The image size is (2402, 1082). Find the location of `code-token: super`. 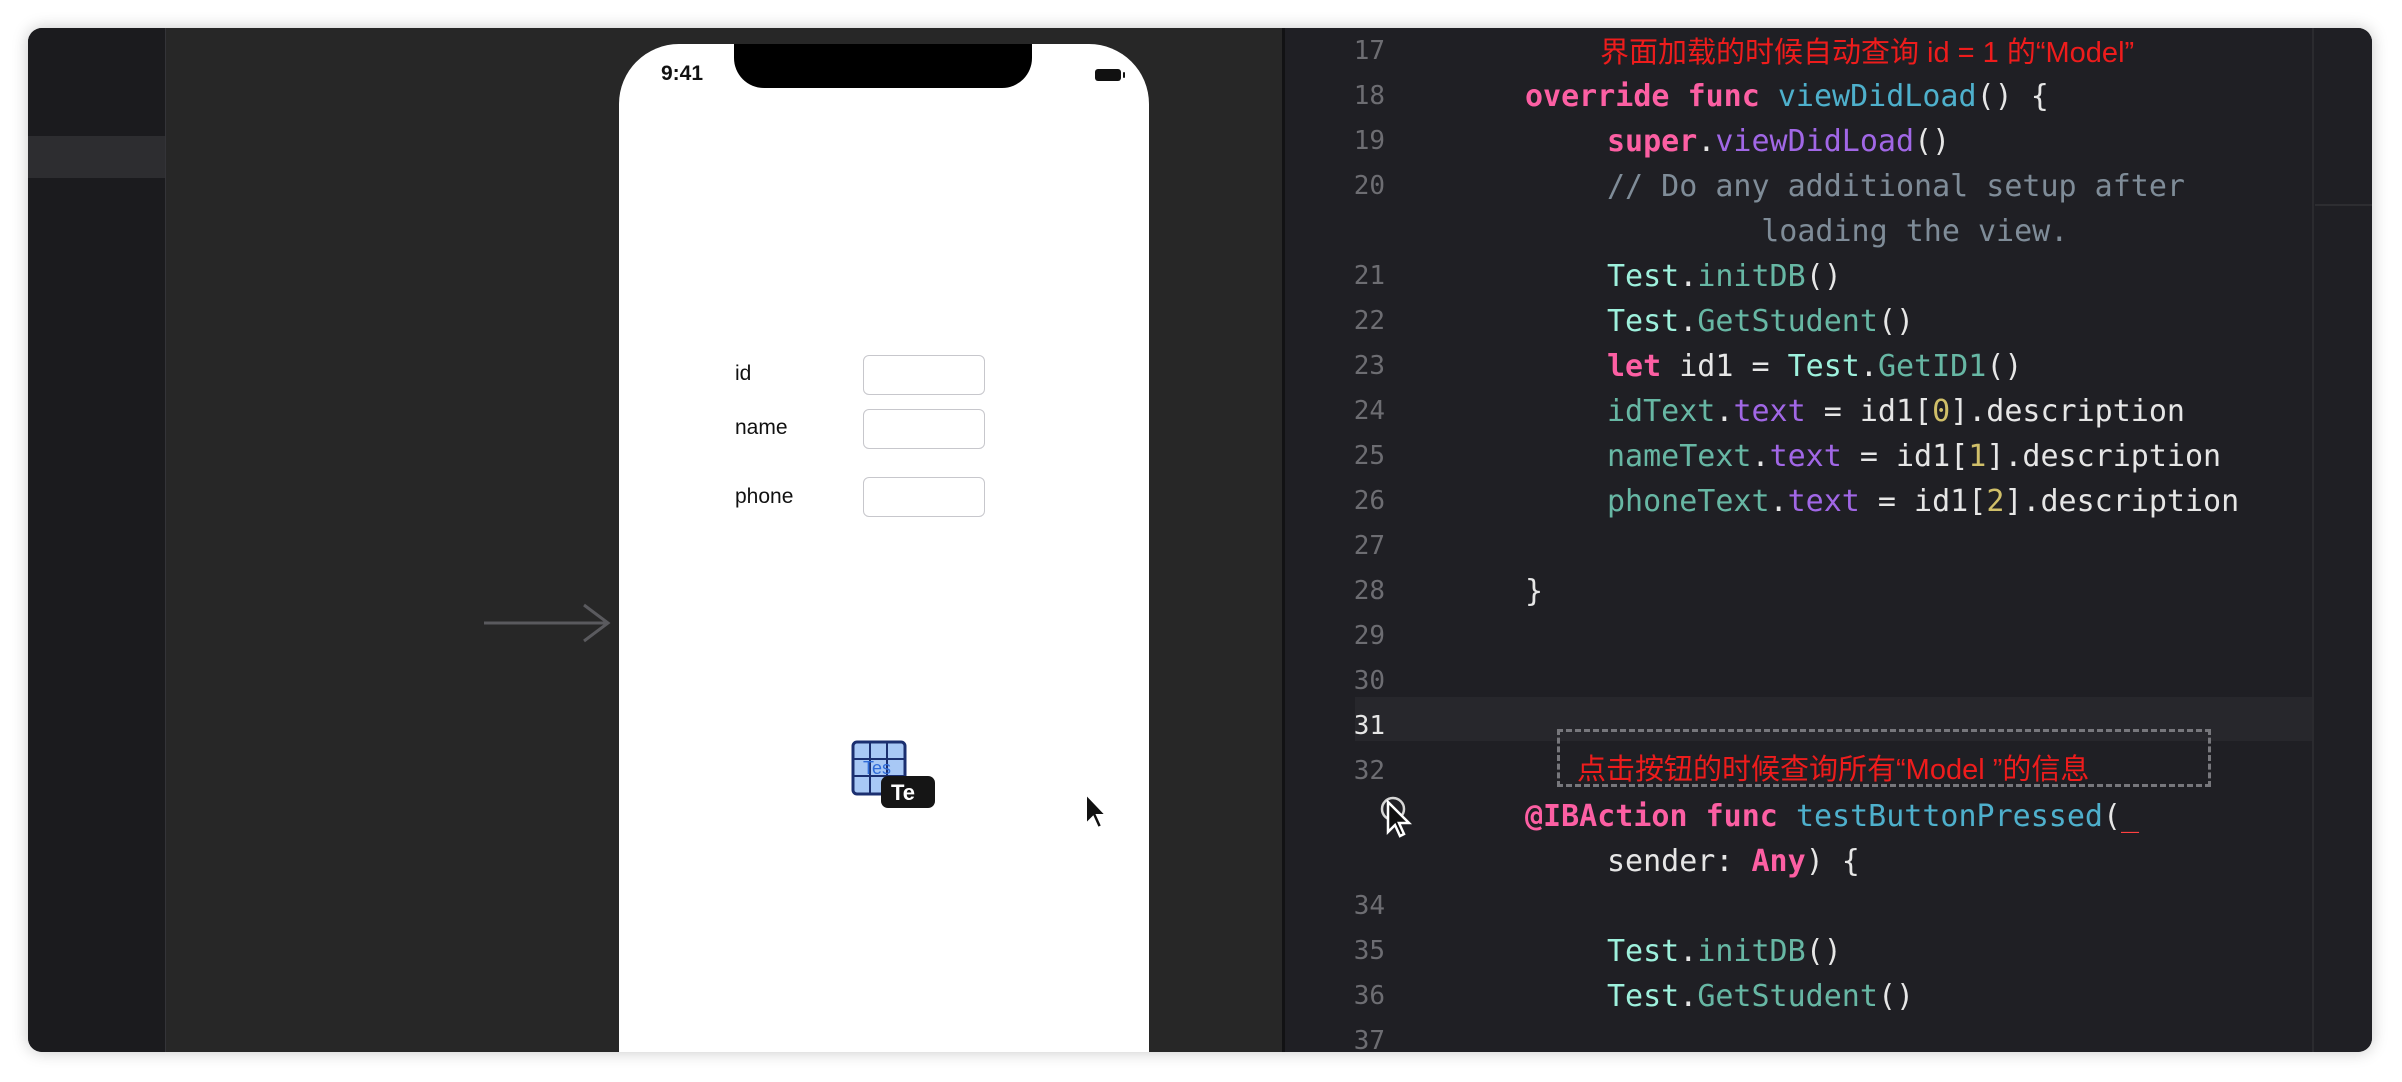

code-token: super is located at coordinates (1652, 141).